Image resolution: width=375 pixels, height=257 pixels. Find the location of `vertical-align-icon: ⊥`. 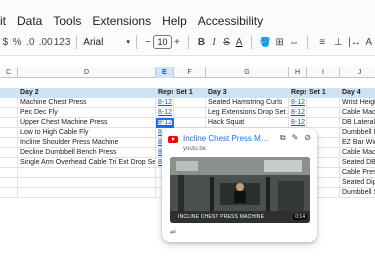

vertical-align-icon: ⊥ is located at coordinates (338, 42).